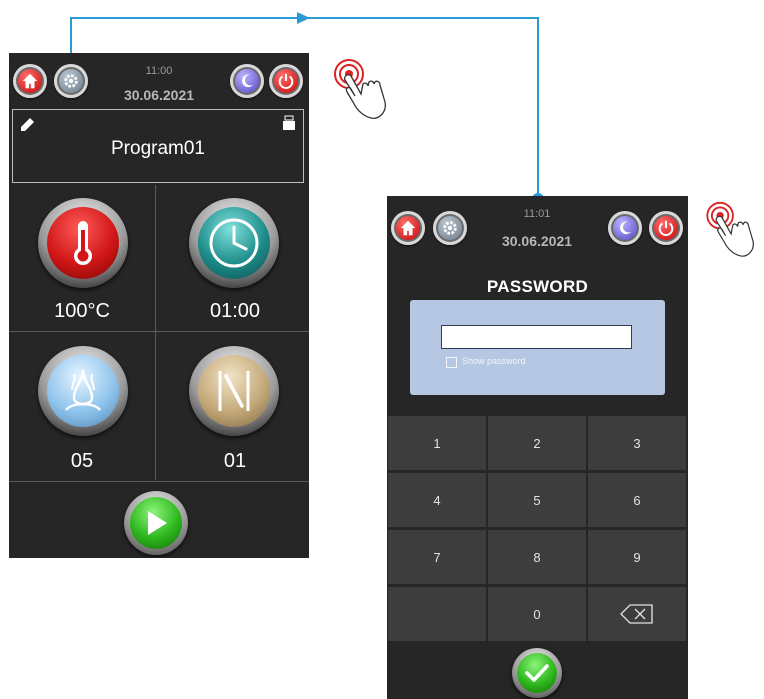  I want to click on program-name: Program01, so click(158, 148).